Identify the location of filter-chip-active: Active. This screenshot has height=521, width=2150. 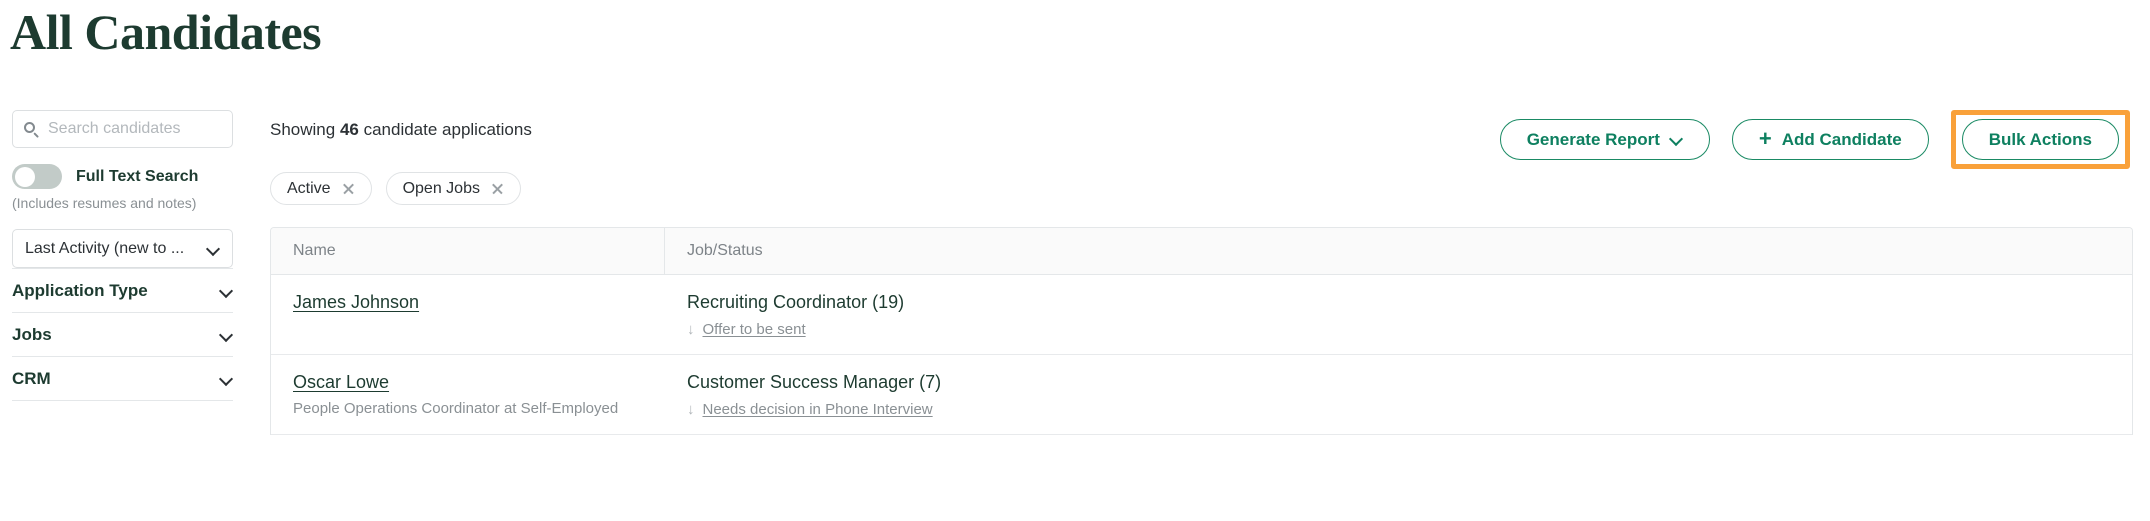
(321, 188).